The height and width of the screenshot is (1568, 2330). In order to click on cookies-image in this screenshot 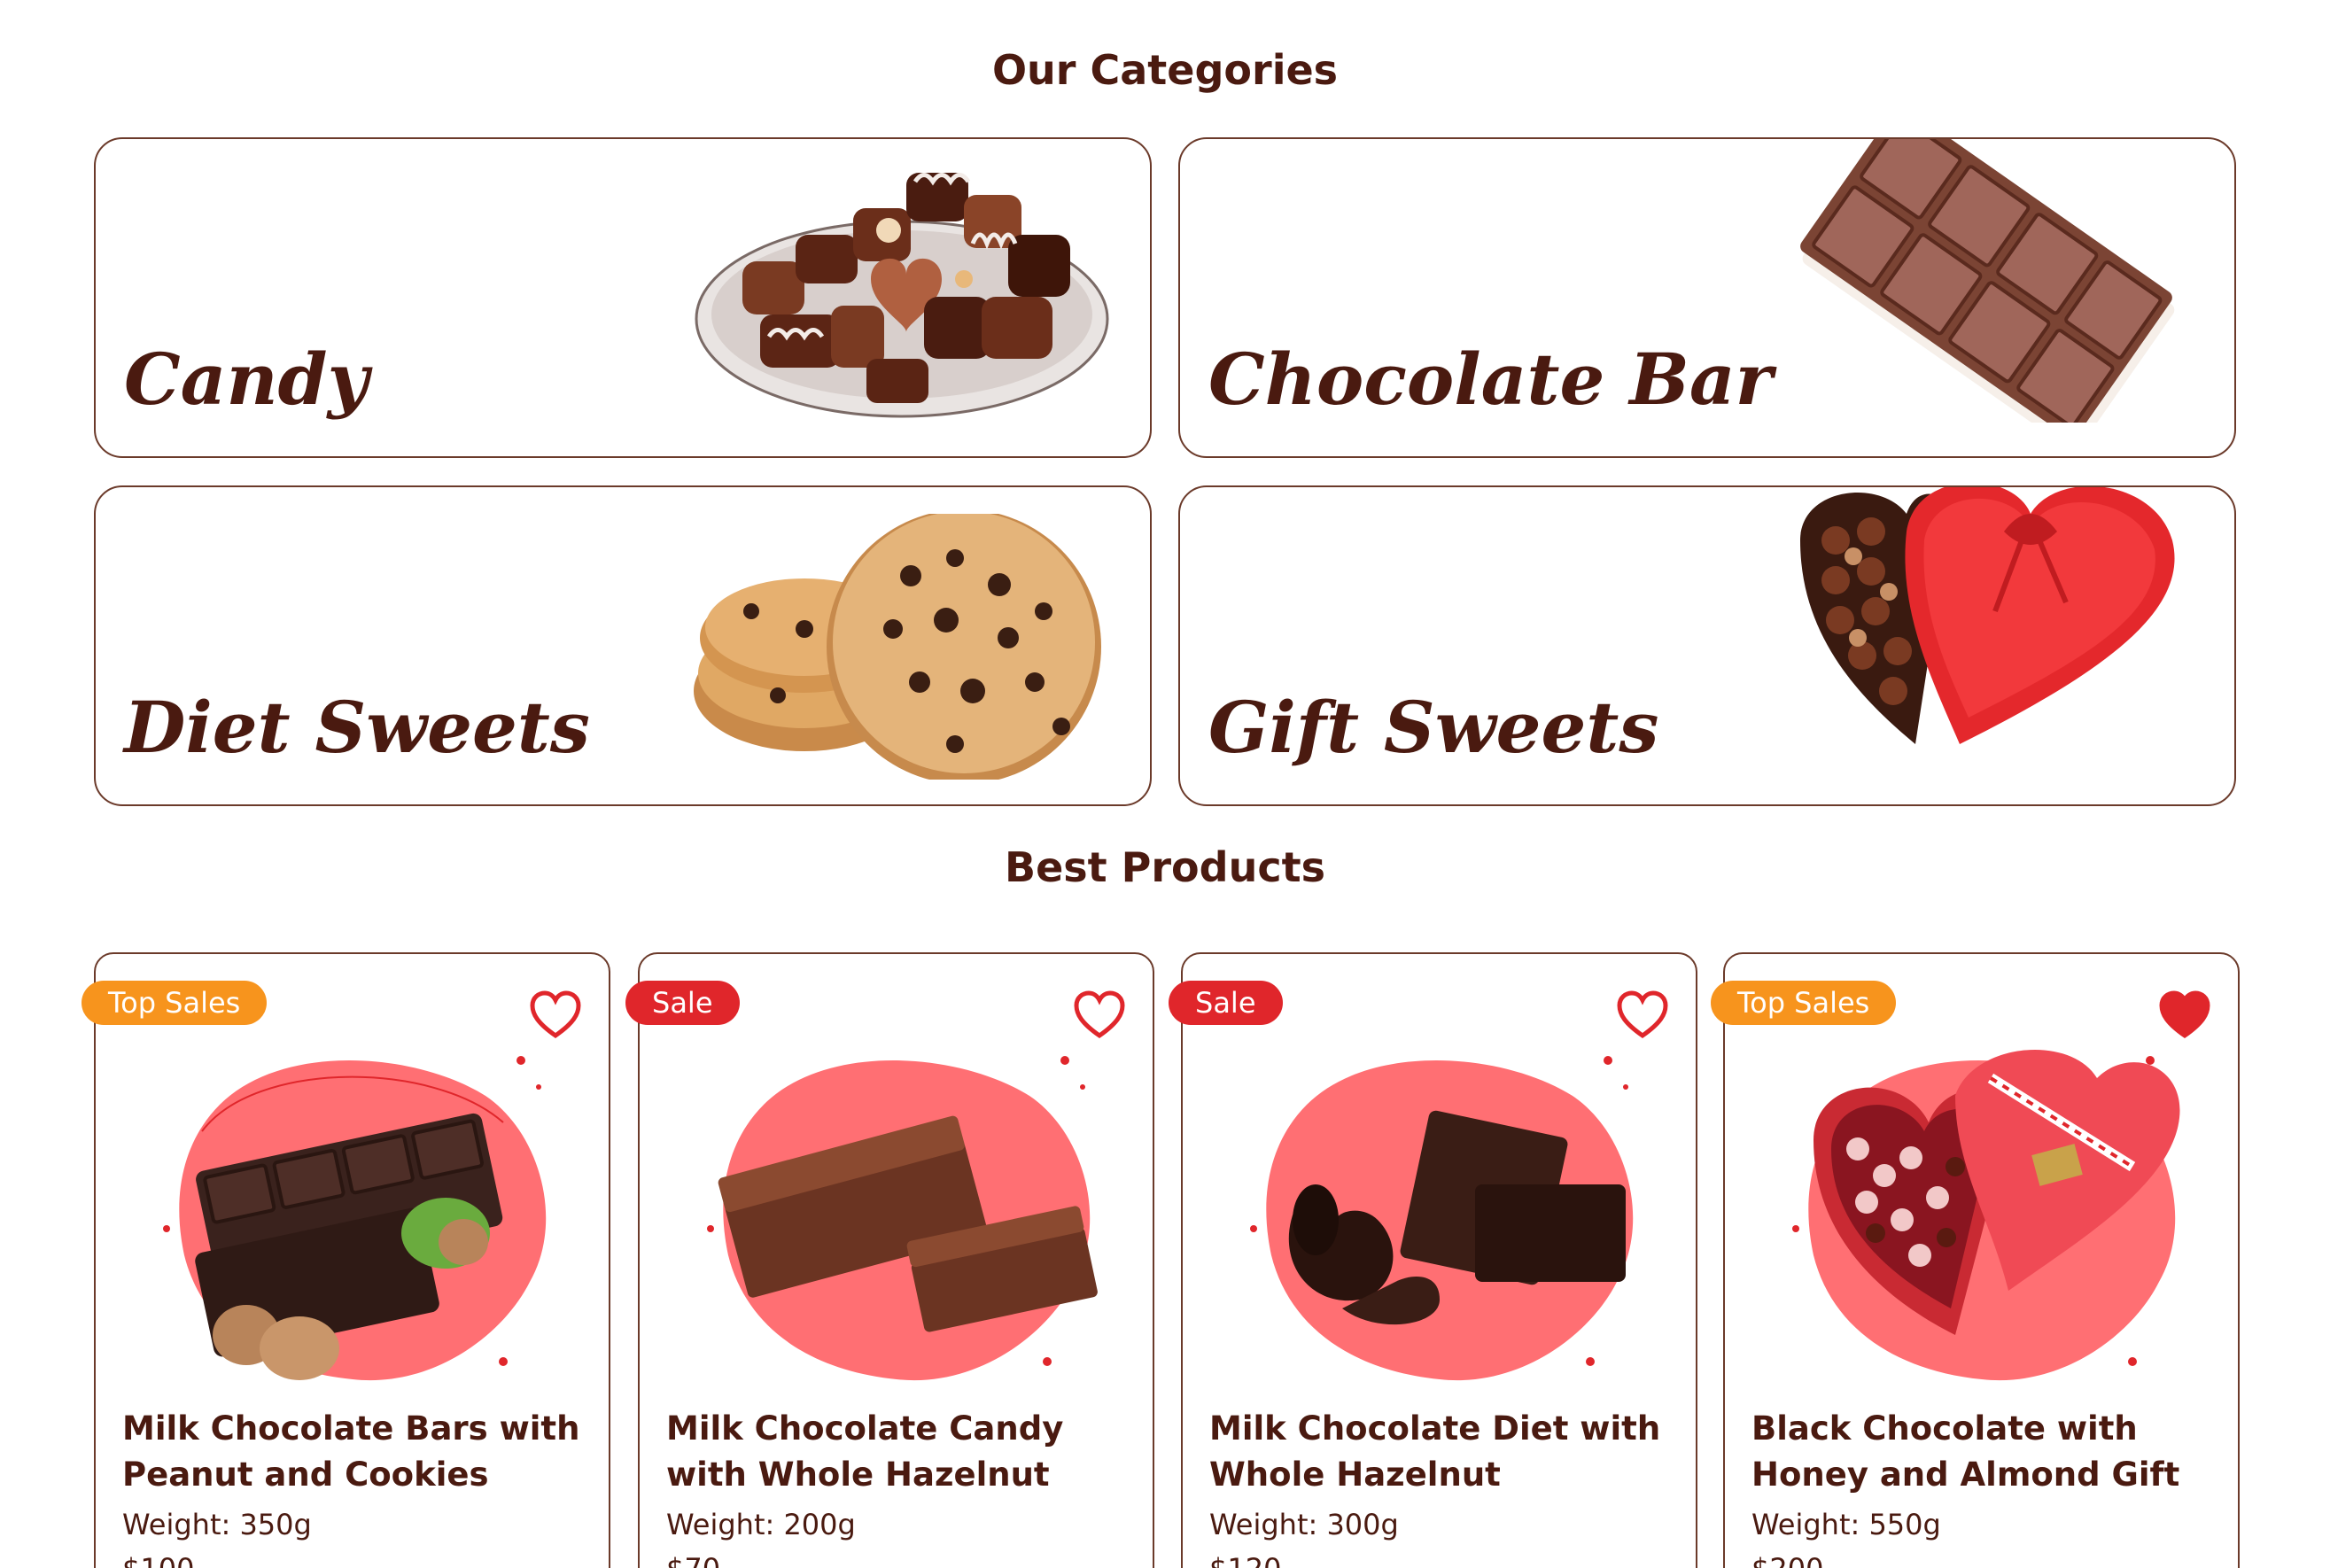, I will do `click(897, 647)`.